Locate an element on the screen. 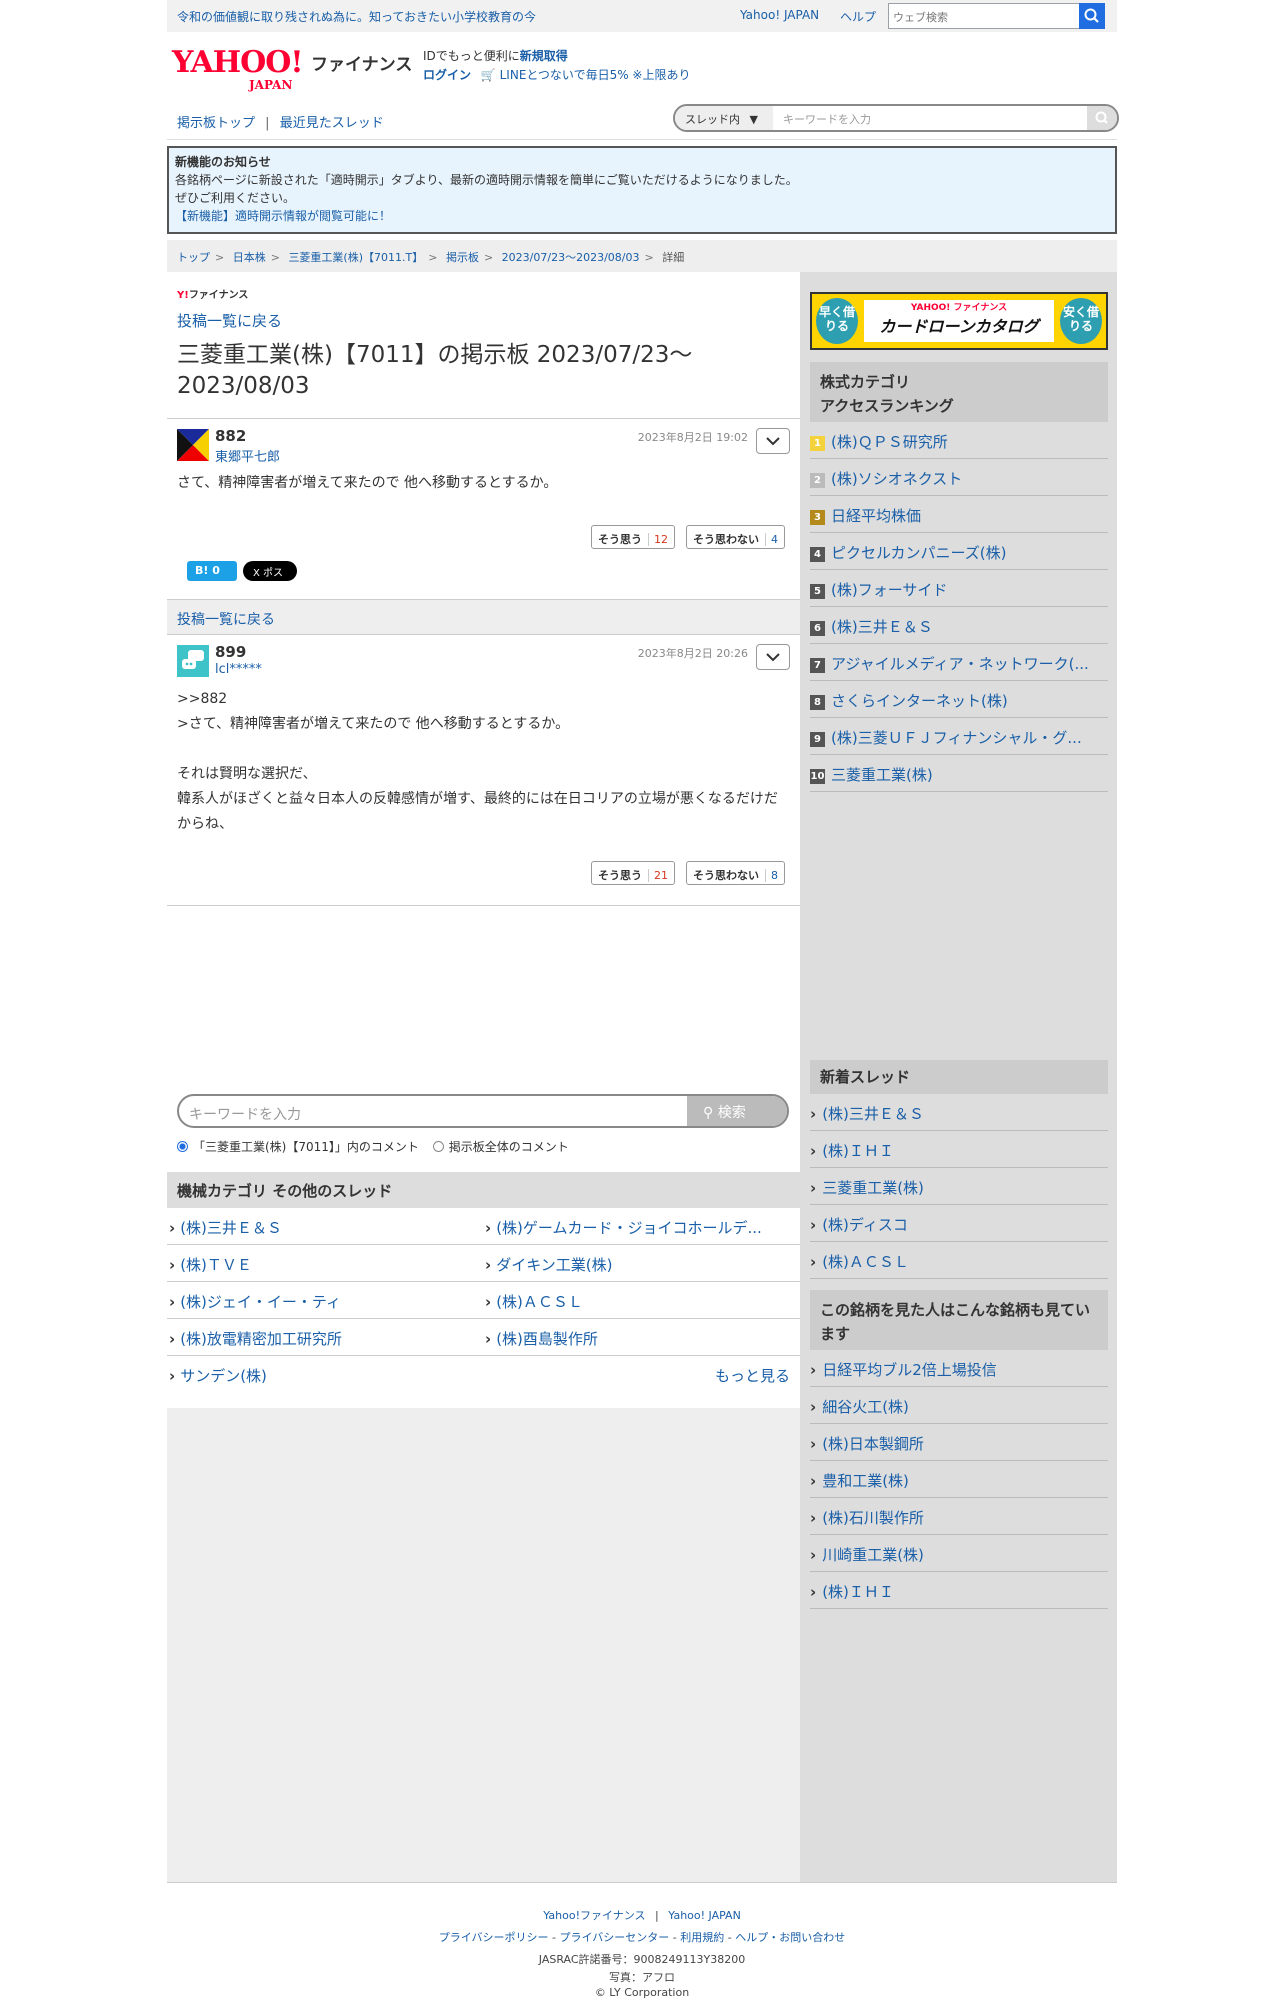 The image size is (1284, 2001). ranking-link: (株)フォーサイド is located at coordinates (889, 590).